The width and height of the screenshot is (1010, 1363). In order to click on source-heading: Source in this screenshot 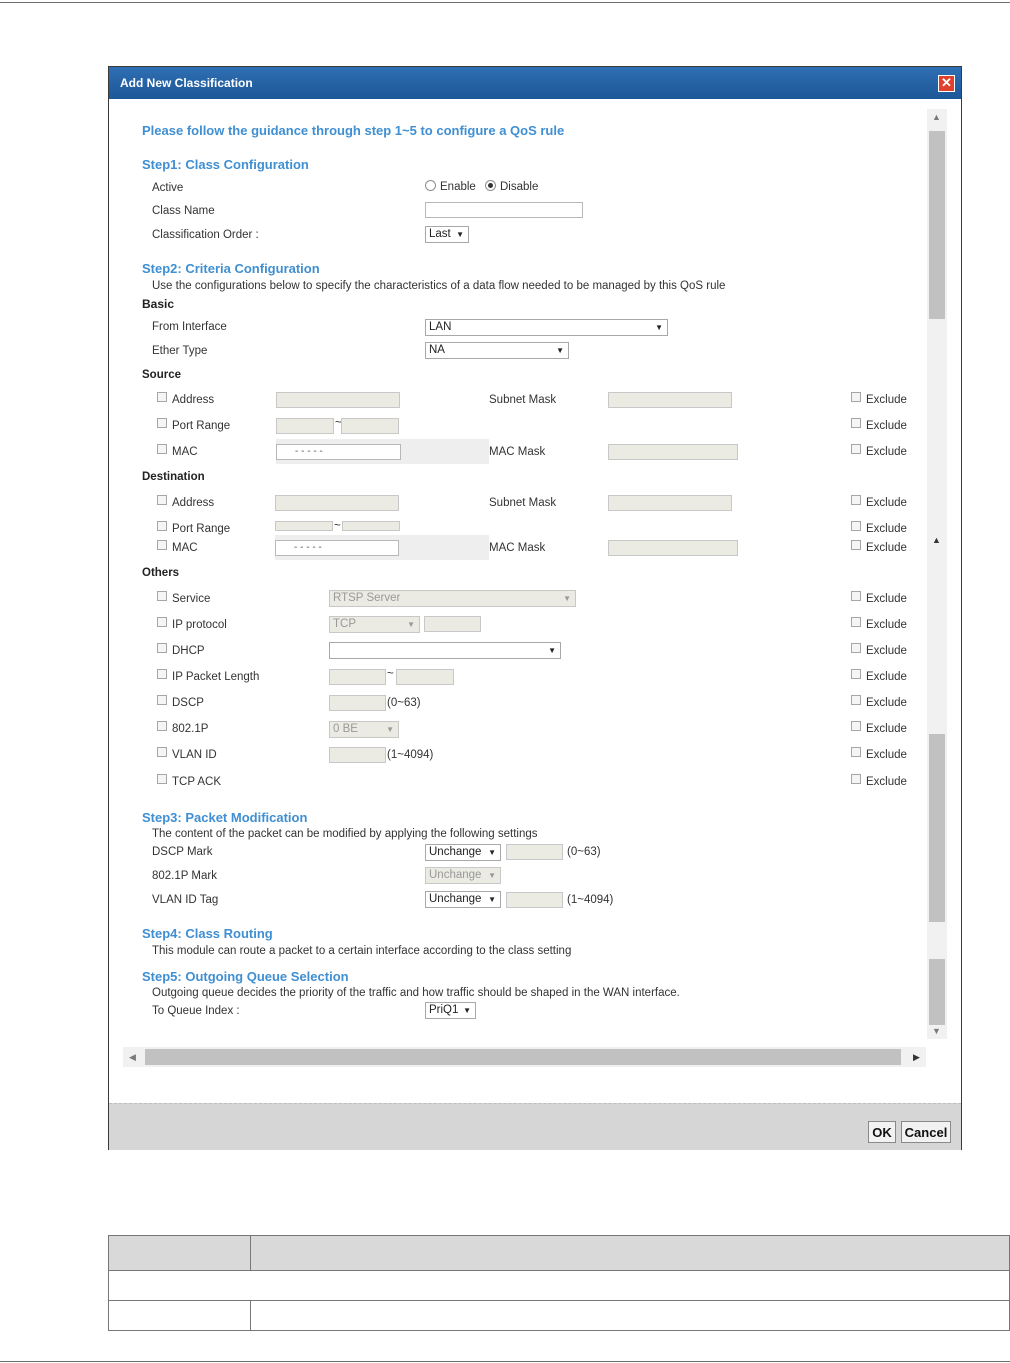, I will do `click(161, 375)`.